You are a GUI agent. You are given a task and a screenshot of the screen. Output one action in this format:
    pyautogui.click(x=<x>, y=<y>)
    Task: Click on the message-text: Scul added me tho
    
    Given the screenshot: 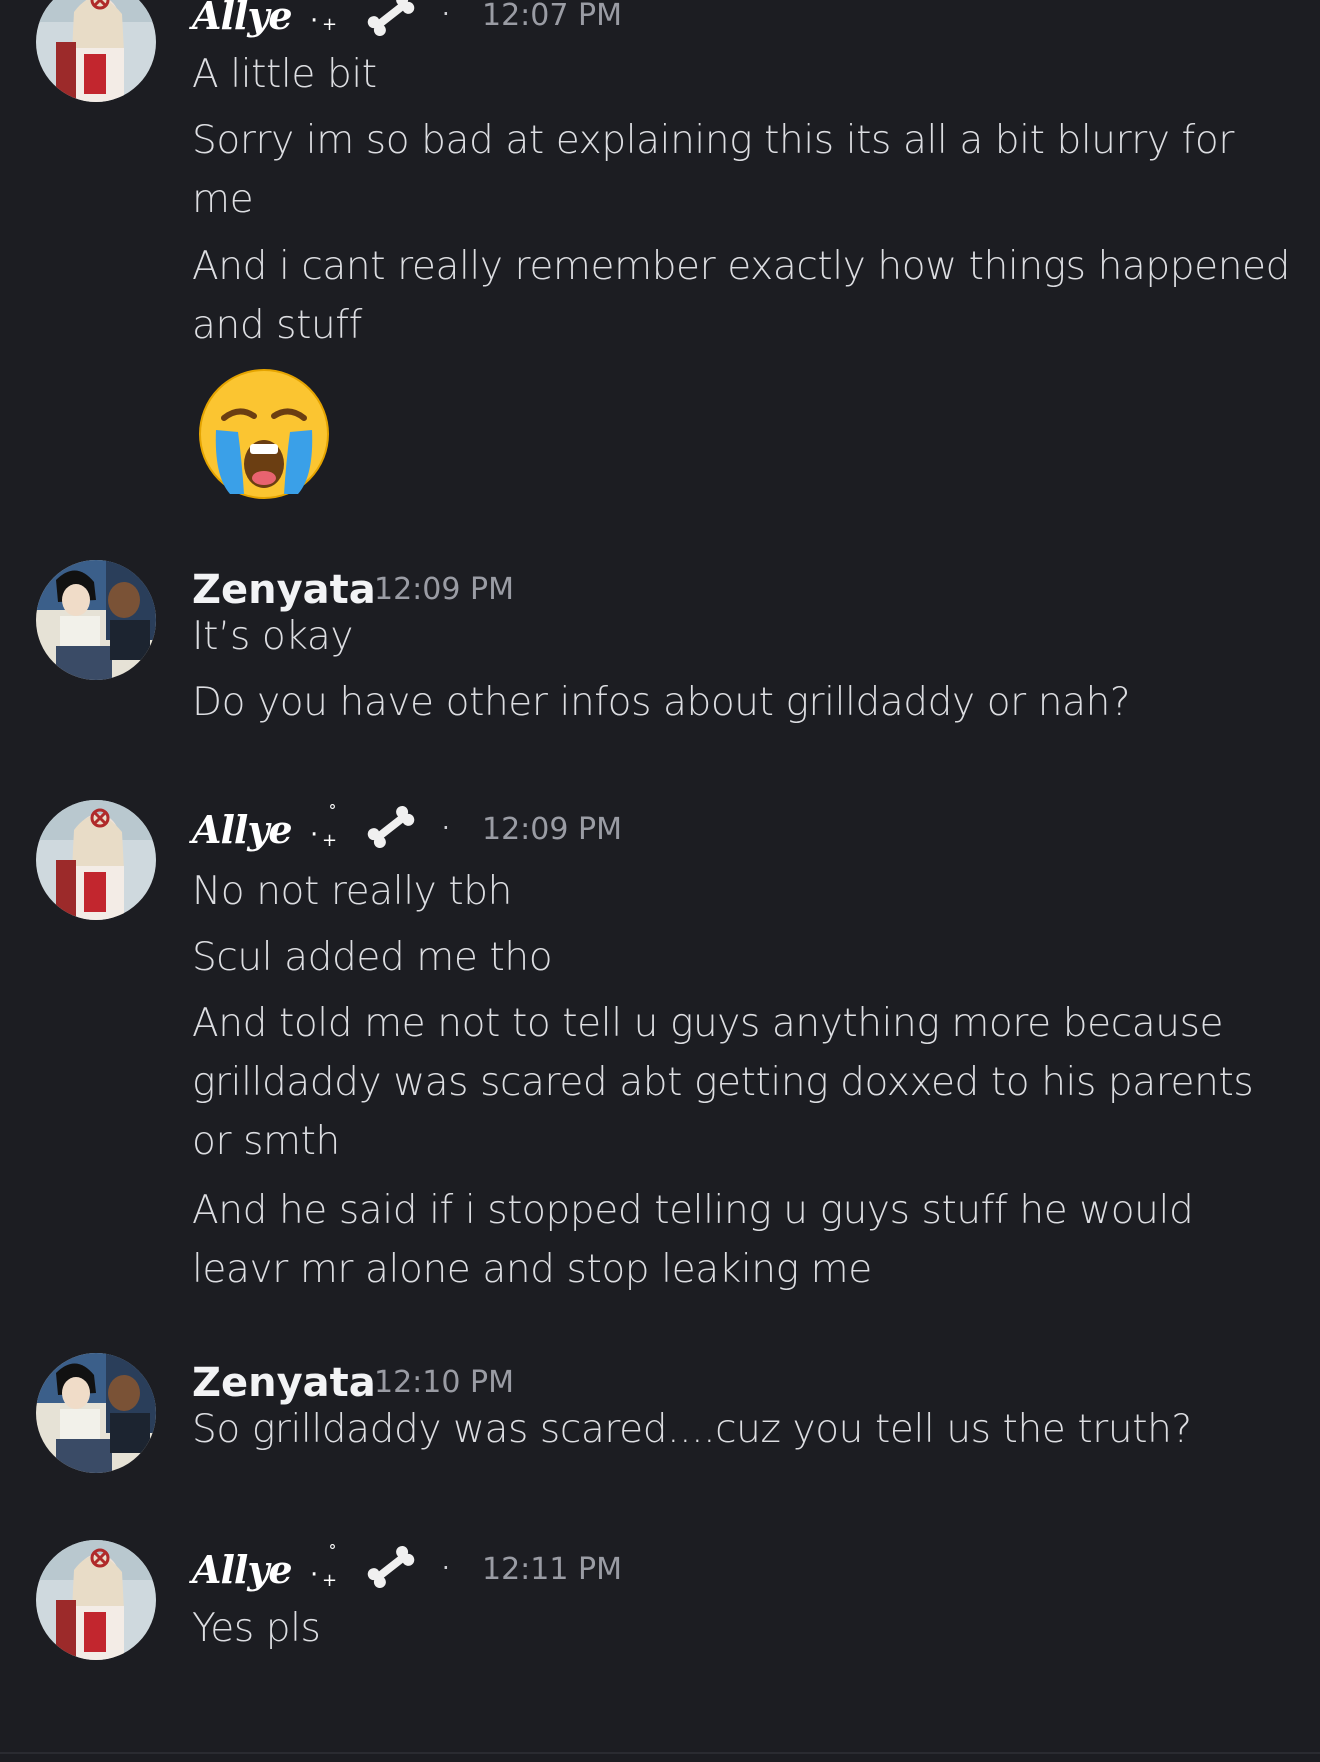 What is the action you would take?
    pyautogui.click(x=742, y=957)
    